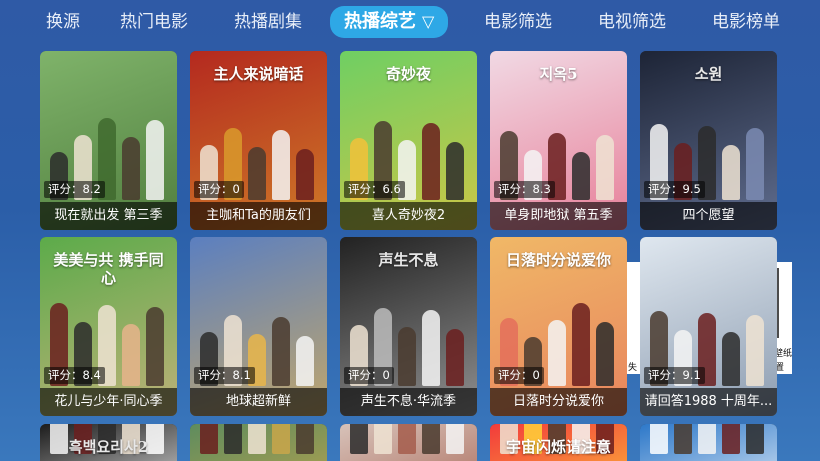  I want to click on poster-lettering: 日落时分说爱你, so click(558, 260).